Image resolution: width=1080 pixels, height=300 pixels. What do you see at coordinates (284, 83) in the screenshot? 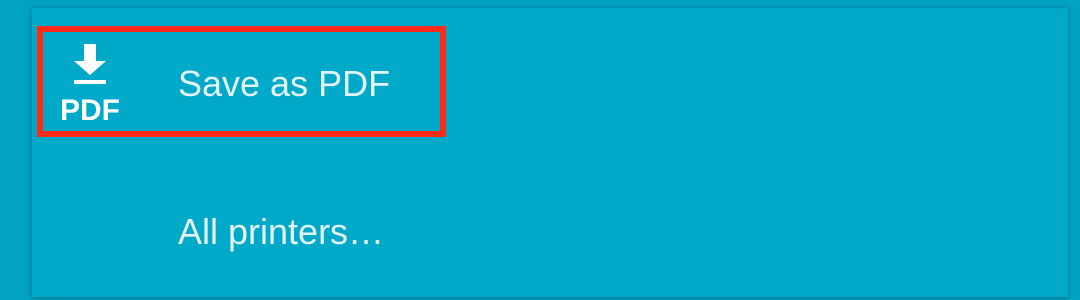
I see `menu-item-label: Save as PDF` at bounding box center [284, 83].